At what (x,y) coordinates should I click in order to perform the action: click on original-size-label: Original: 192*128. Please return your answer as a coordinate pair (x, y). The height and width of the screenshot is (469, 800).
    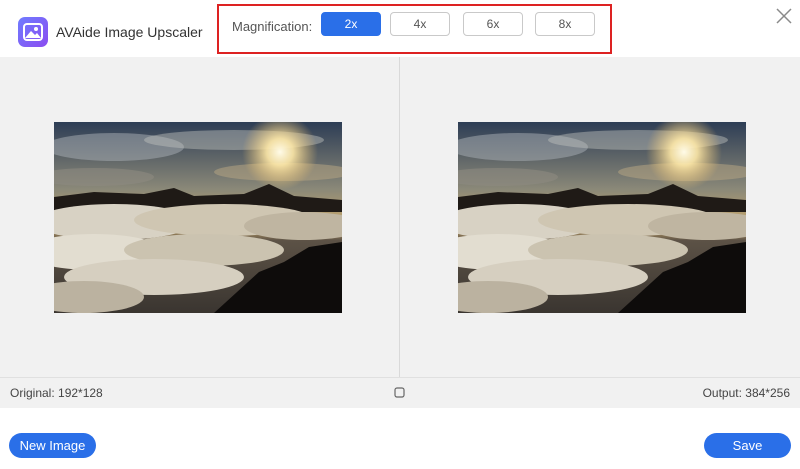
    Looking at the image, I should click on (56, 393).